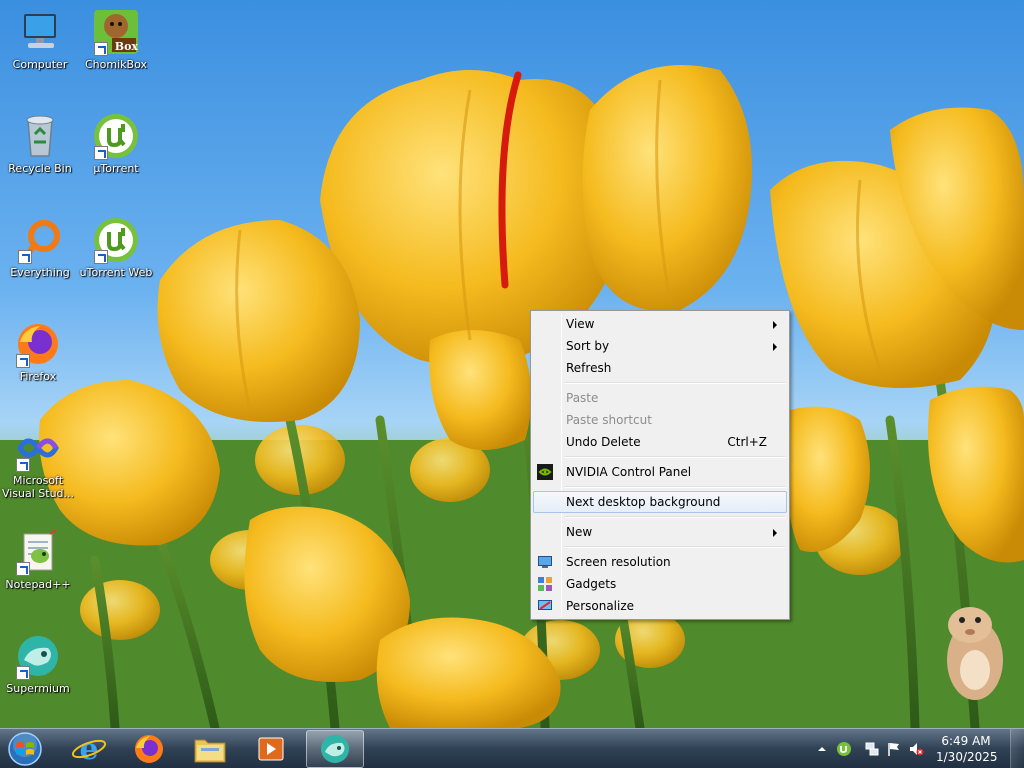 The height and width of the screenshot is (768, 1024). I want to click on firefox-icon, so click(149, 749).